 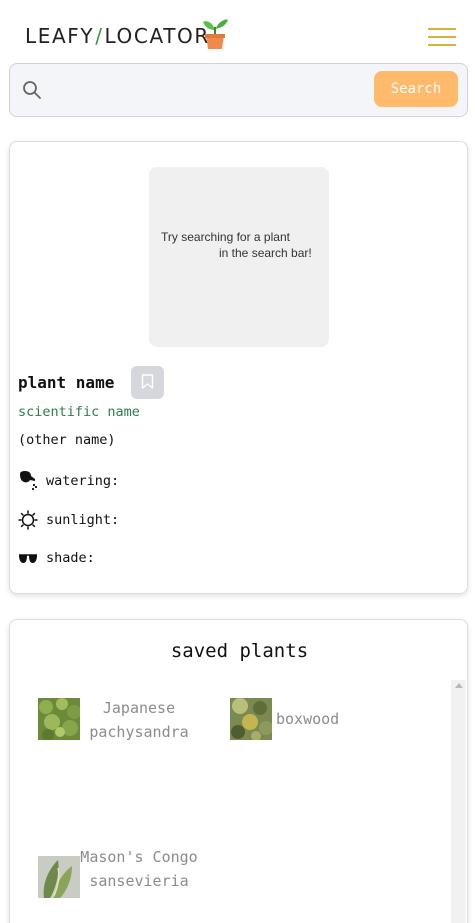 What do you see at coordinates (28, 520) in the screenshot?
I see `sun-icon` at bounding box center [28, 520].